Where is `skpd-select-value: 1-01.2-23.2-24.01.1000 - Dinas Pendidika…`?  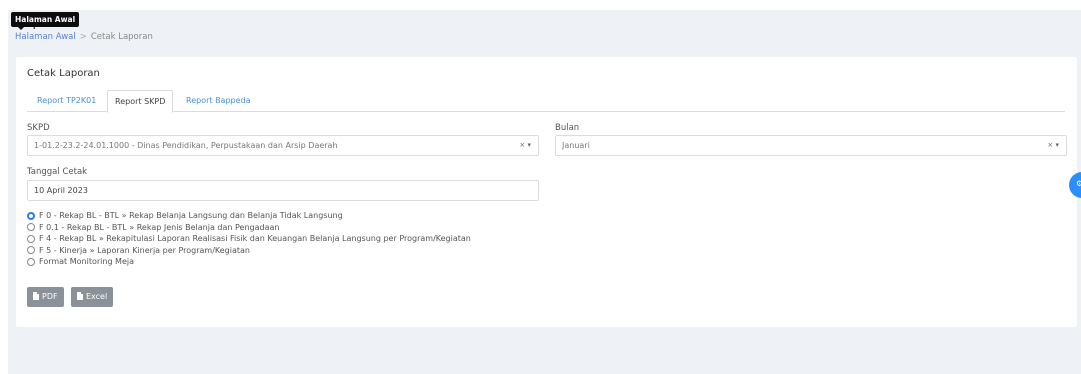 skpd-select-value: 1-01.2-23.2-24.01.1000 - Dinas Pendidika… is located at coordinates (186, 145).